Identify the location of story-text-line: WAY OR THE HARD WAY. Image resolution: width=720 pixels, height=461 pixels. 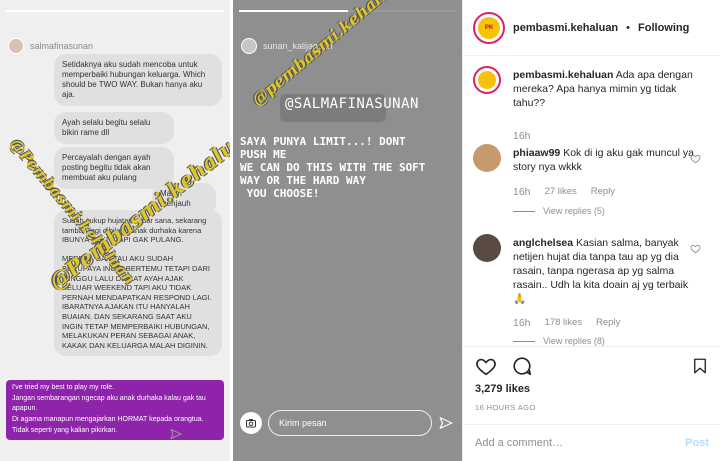
(303, 180).